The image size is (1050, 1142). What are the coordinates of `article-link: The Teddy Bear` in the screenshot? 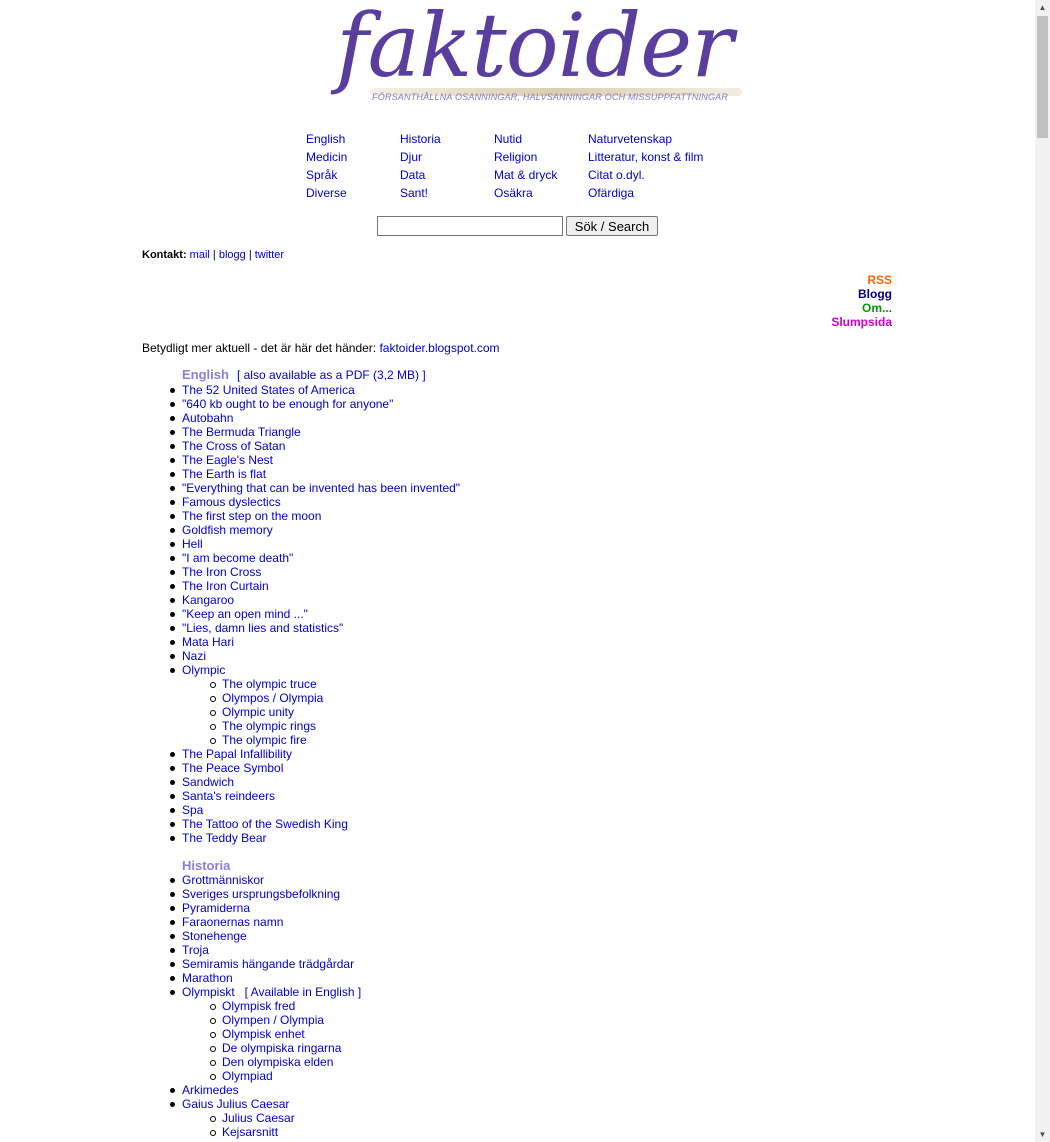 It's located at (224, 838).